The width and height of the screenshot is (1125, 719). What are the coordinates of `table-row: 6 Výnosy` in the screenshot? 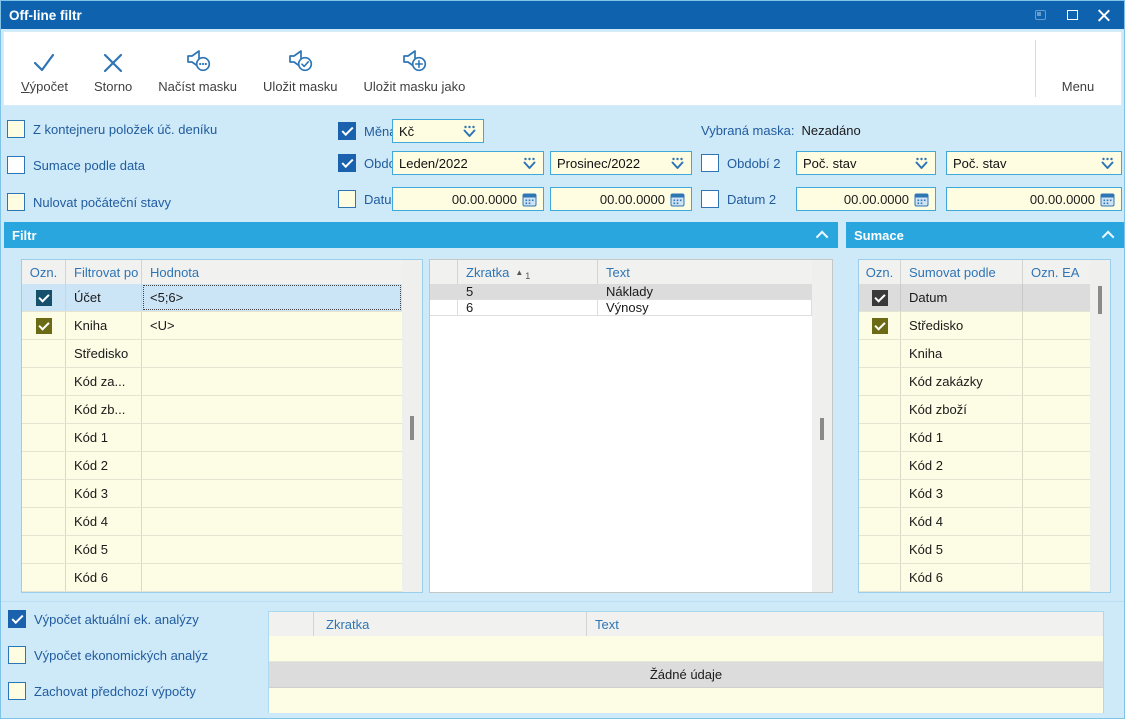 It's located at (631, 308).